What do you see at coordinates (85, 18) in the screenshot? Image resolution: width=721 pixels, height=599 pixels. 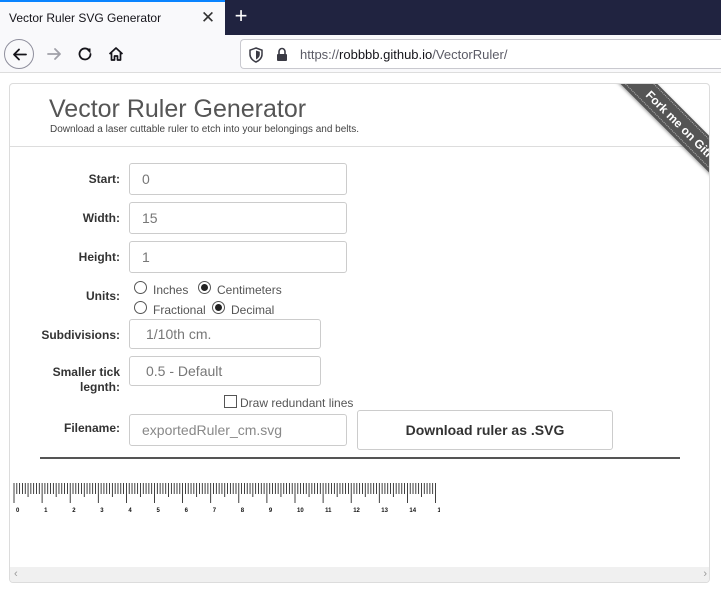 I see `tab-title: Vector Ruler SVG Generator` at bounding box center [85, 18].